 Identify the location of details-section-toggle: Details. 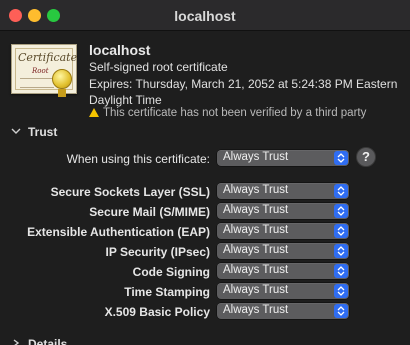
(39, 341).